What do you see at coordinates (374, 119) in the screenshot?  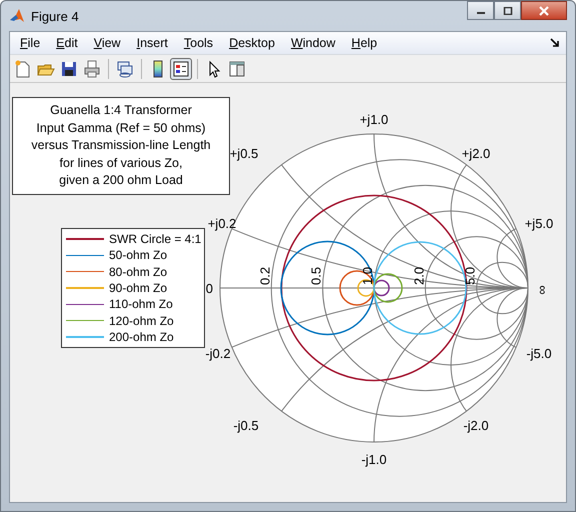 I see `axis-label: +j1.0` at bounding box center [374, 119].